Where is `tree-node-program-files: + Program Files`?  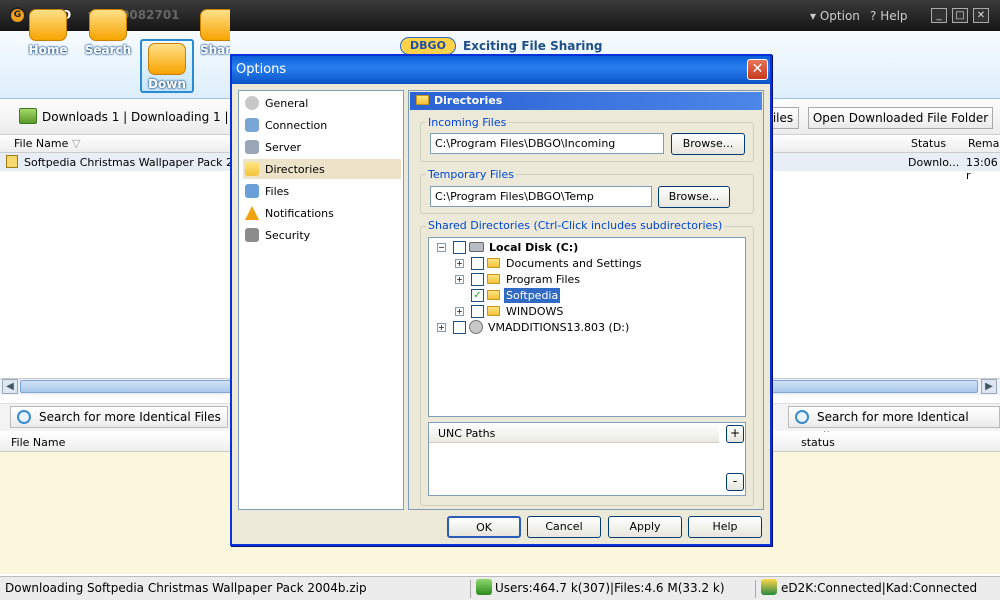
tree-node-program-files: + Program Files is located at coordinates (579, 280).